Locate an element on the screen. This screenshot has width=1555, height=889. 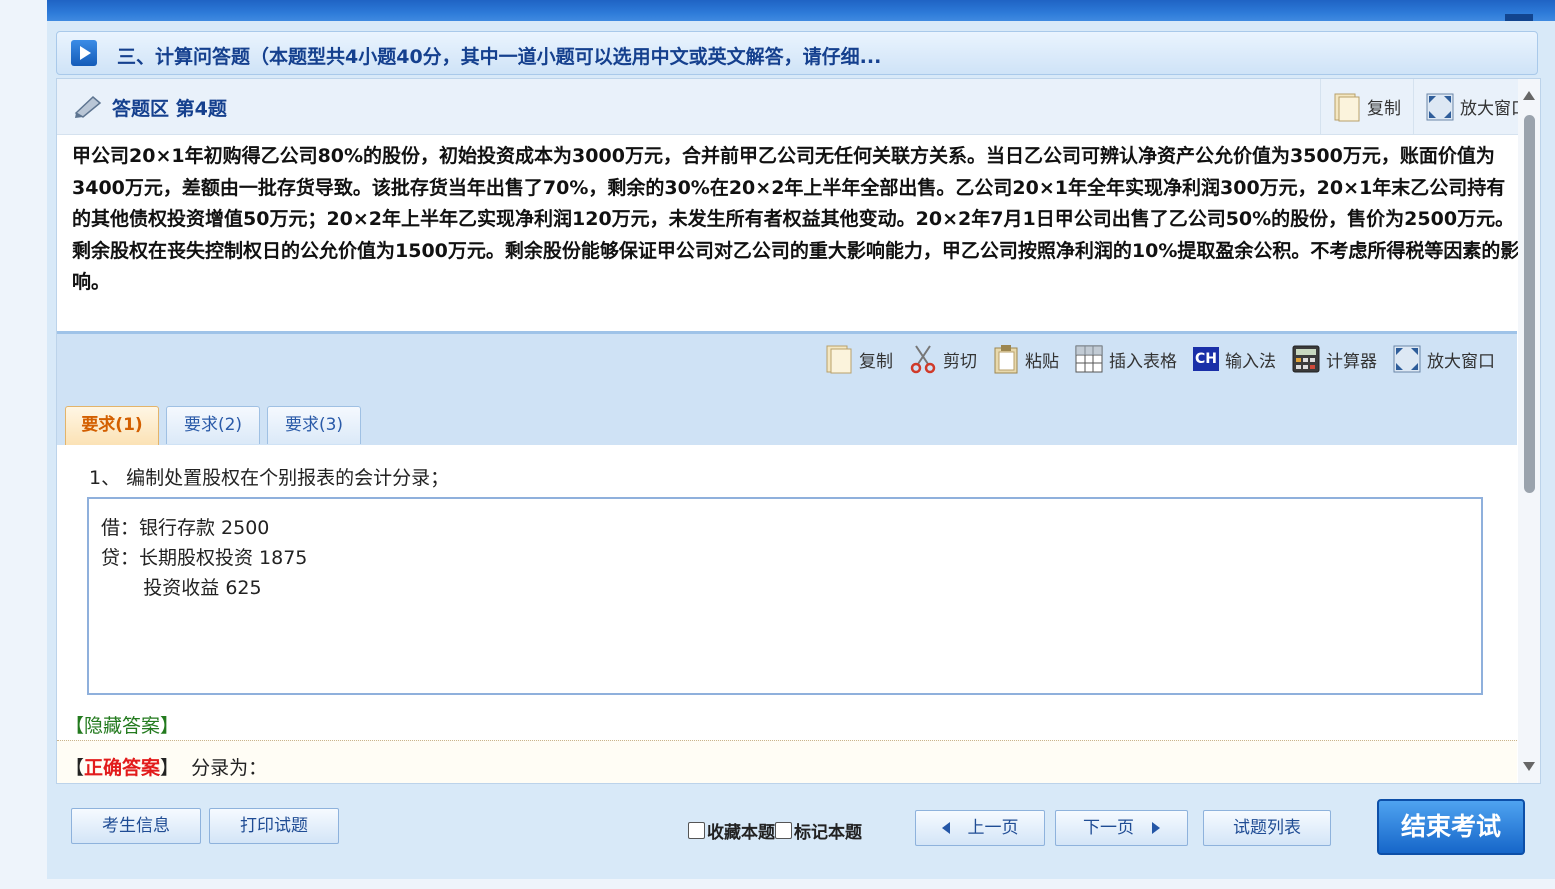
panel-scrollbar is located at coordinates (1529, 431).